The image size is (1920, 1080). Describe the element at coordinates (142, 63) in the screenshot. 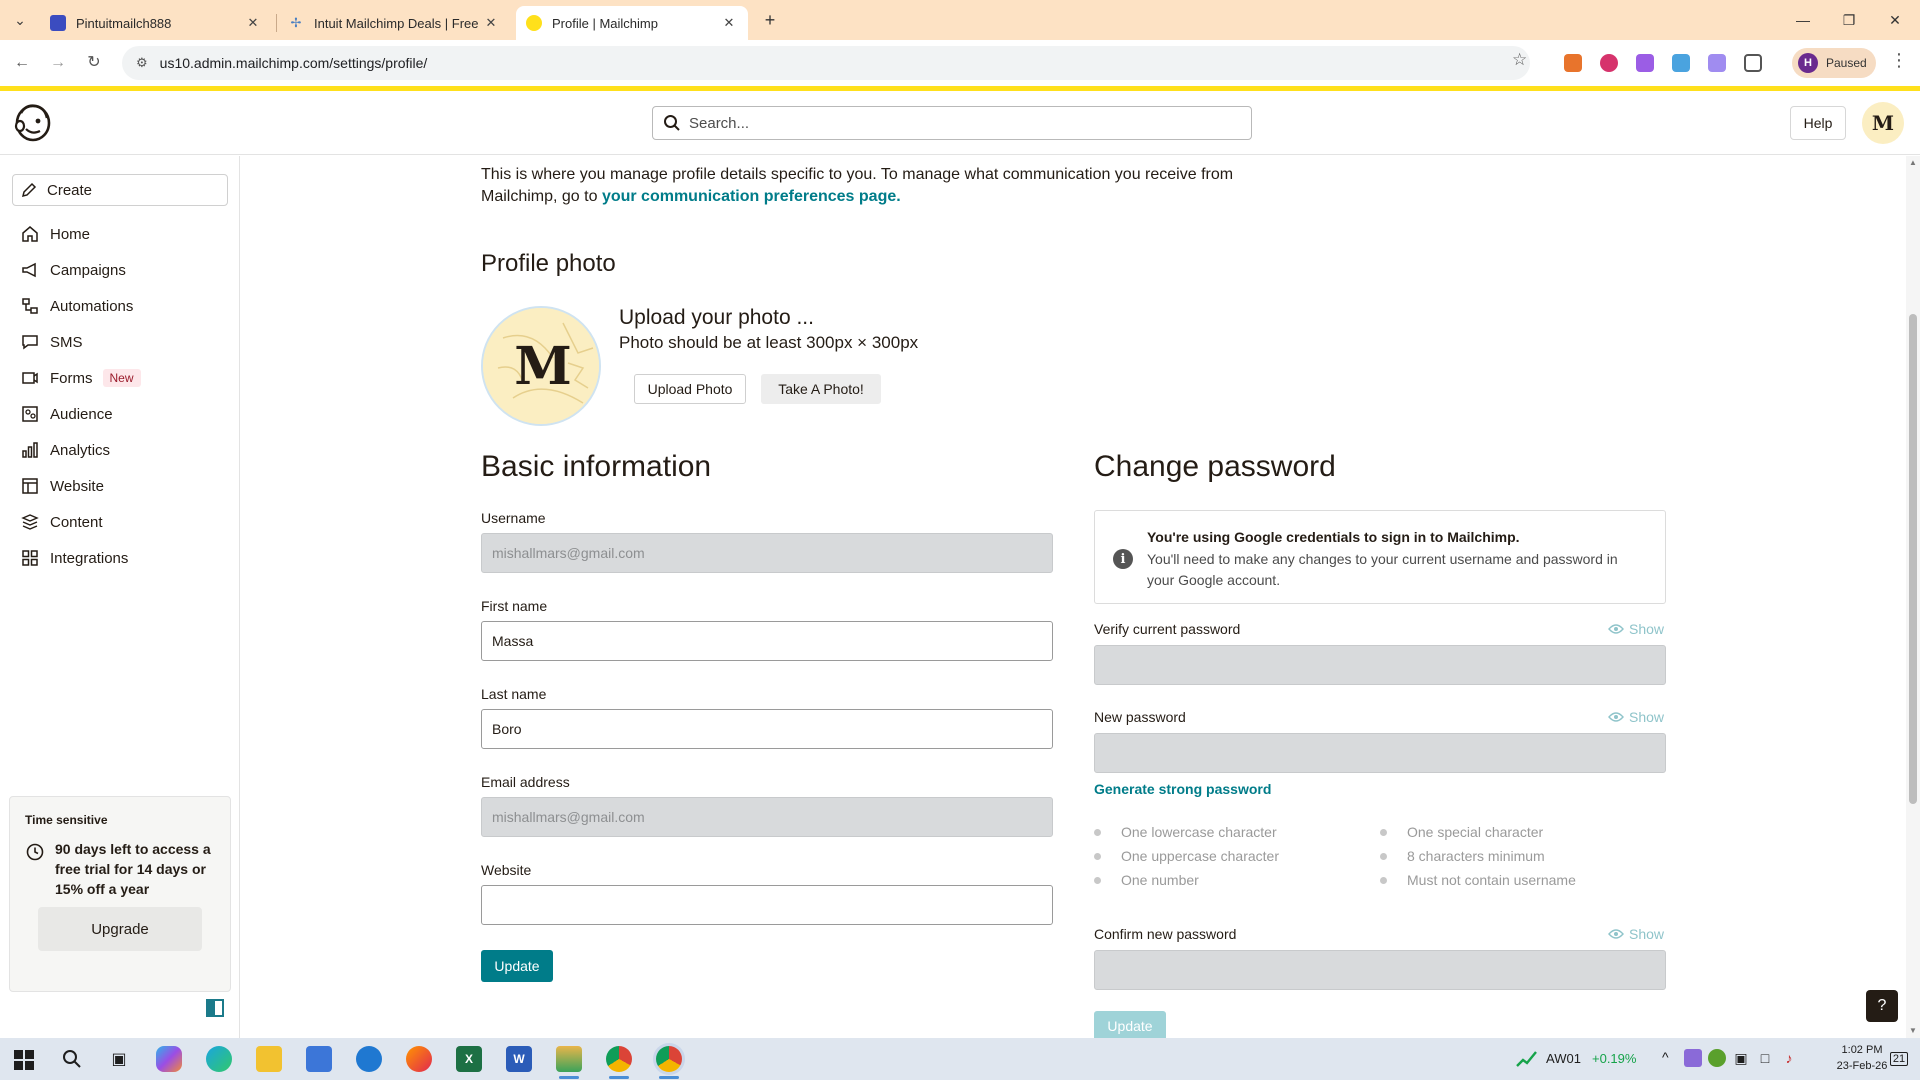

I see `site-info-icon: ⚙` at that location.